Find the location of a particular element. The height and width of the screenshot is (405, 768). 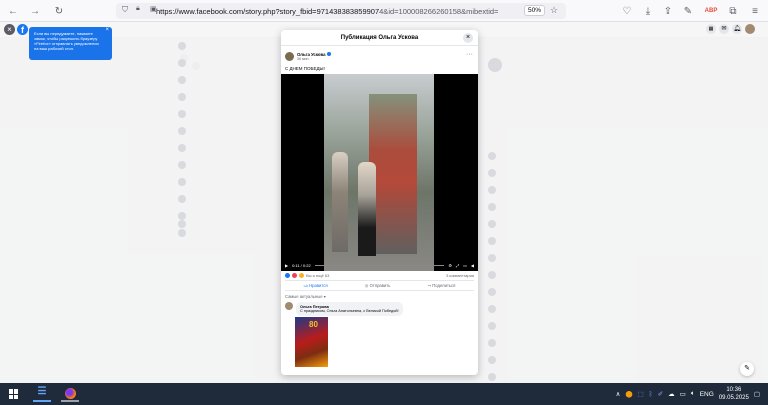

video-frame is located at coordinates (379, 172).